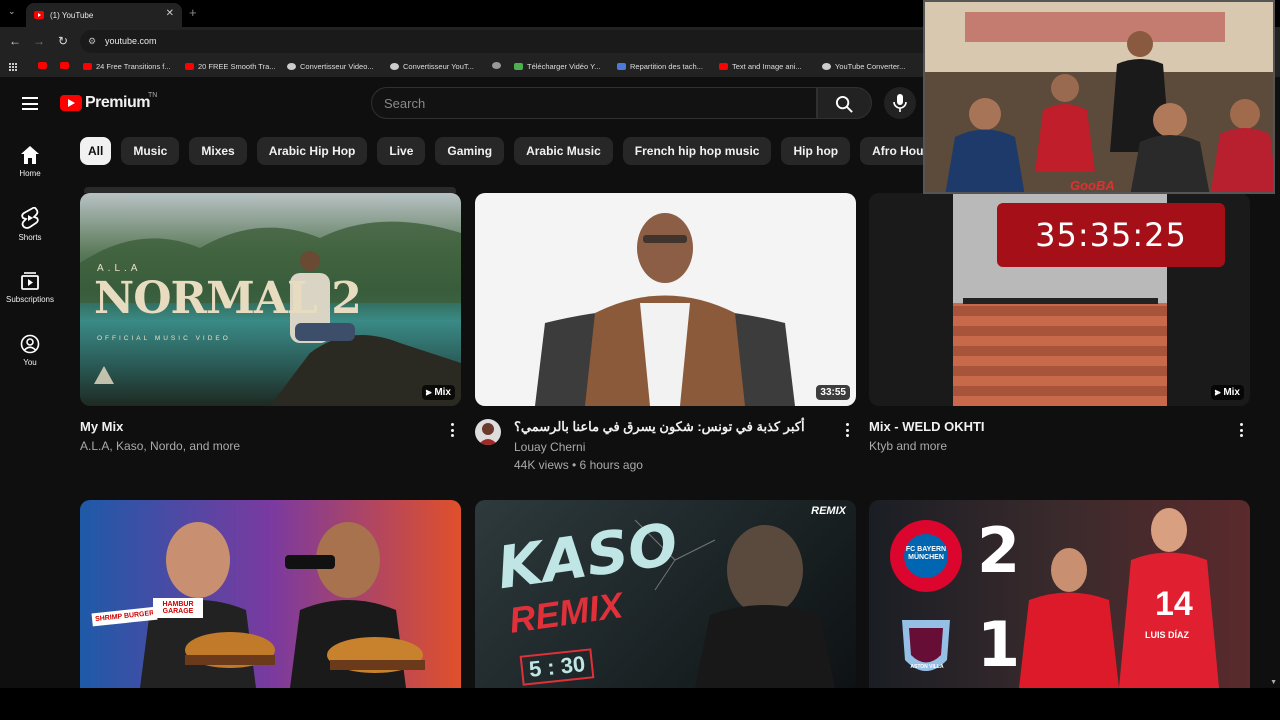 Image resolution: width=1280 pixels, height=720 pixels. Describe the element at coordinates (164, 338) in the screenshot. I see `thumb-caption: OFFICIAL MUSIC VIDEO` at that location.